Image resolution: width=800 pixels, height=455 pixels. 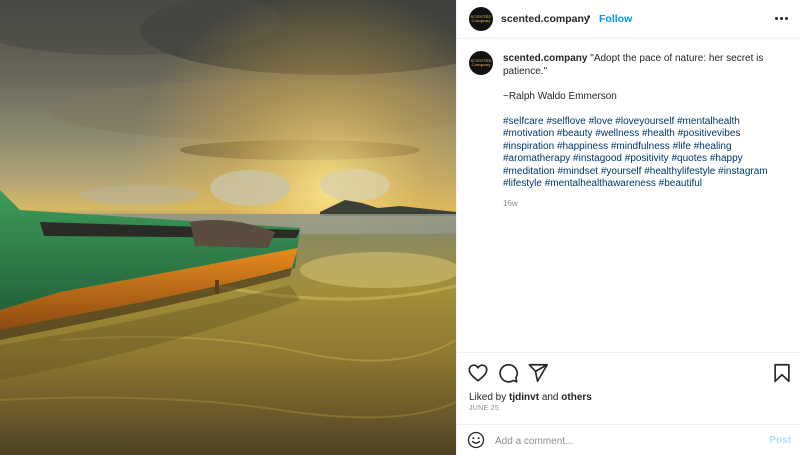 I want to click on add-comment-bar: Post, so click(x=628, y=439).